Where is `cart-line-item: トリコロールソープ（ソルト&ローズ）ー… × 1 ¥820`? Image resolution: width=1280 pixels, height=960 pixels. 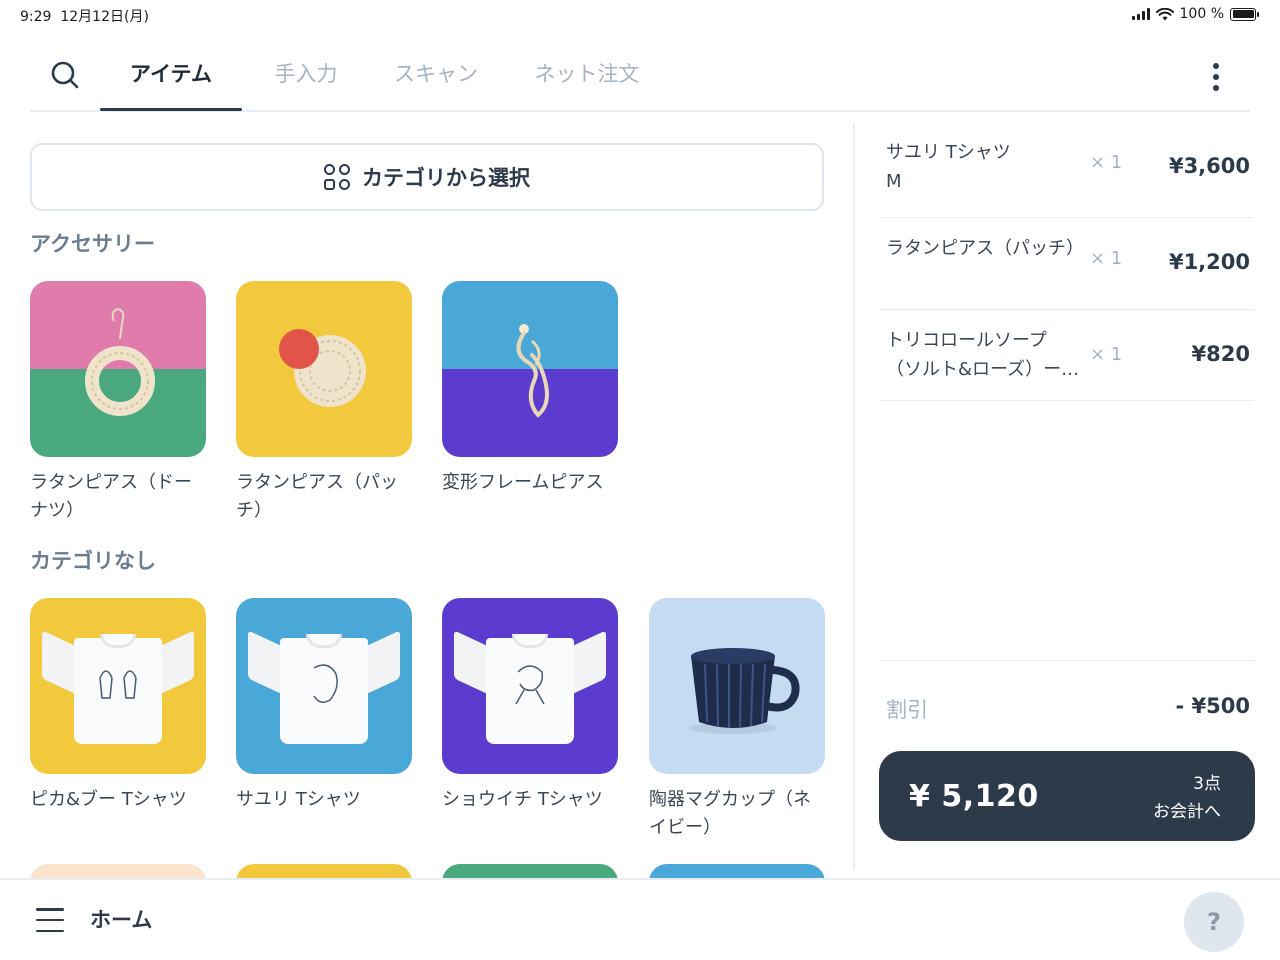 cart-line-item: トリコロールソープ（ソルト&ローズ）ー… × 1 ¥820 is located at coordinates (1067, 355).